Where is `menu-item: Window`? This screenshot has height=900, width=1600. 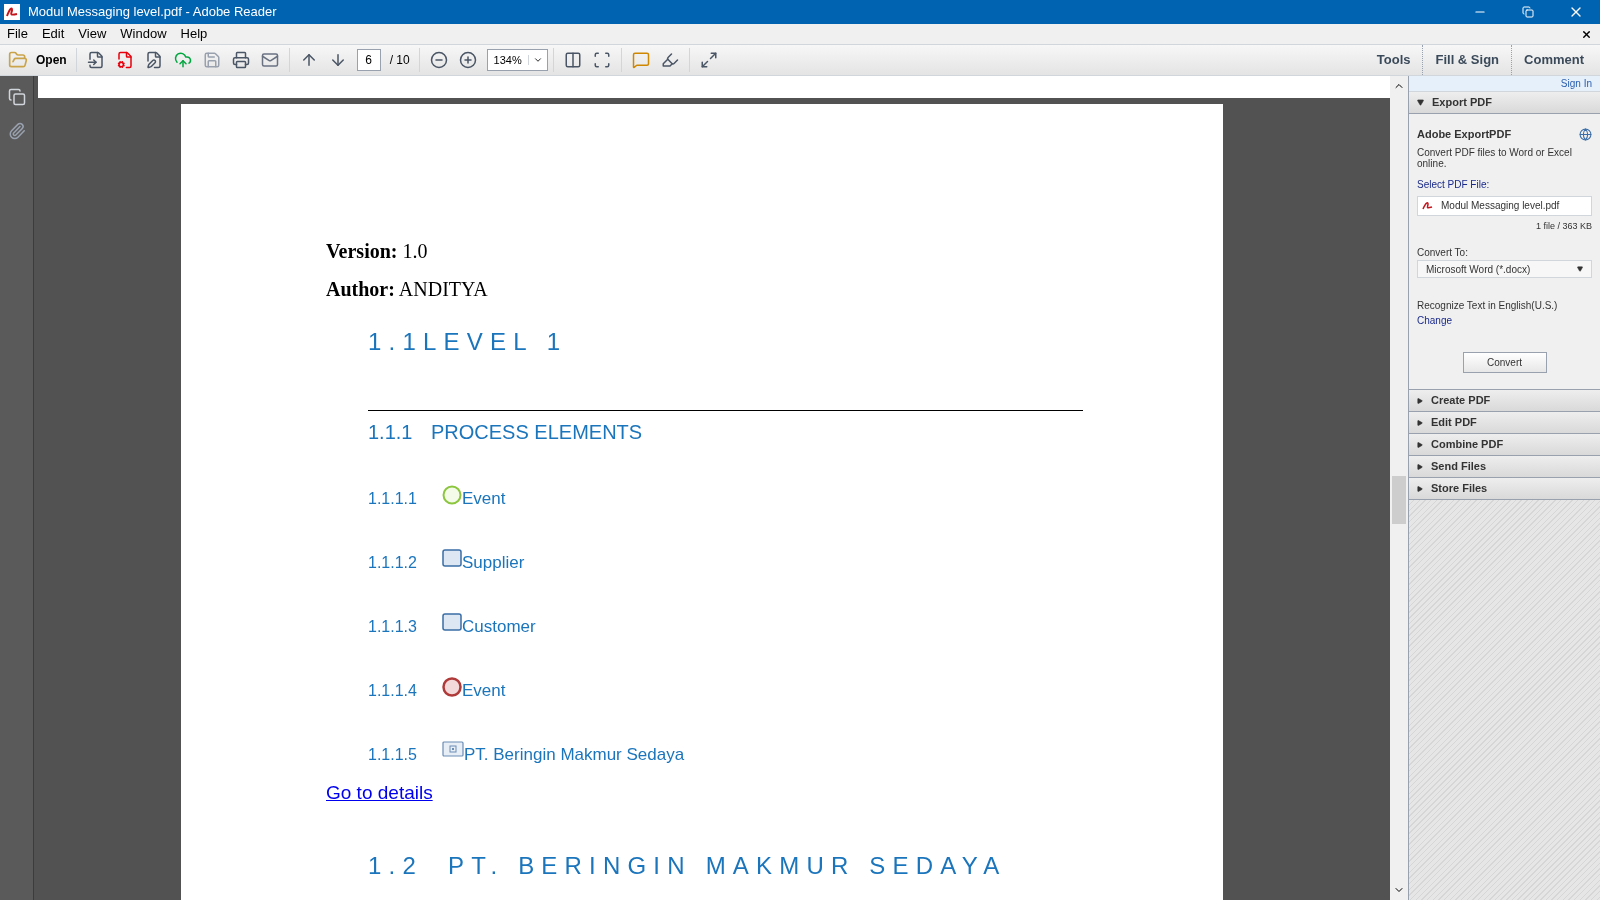
menu-item: Window is located at coordinates (143, 34).